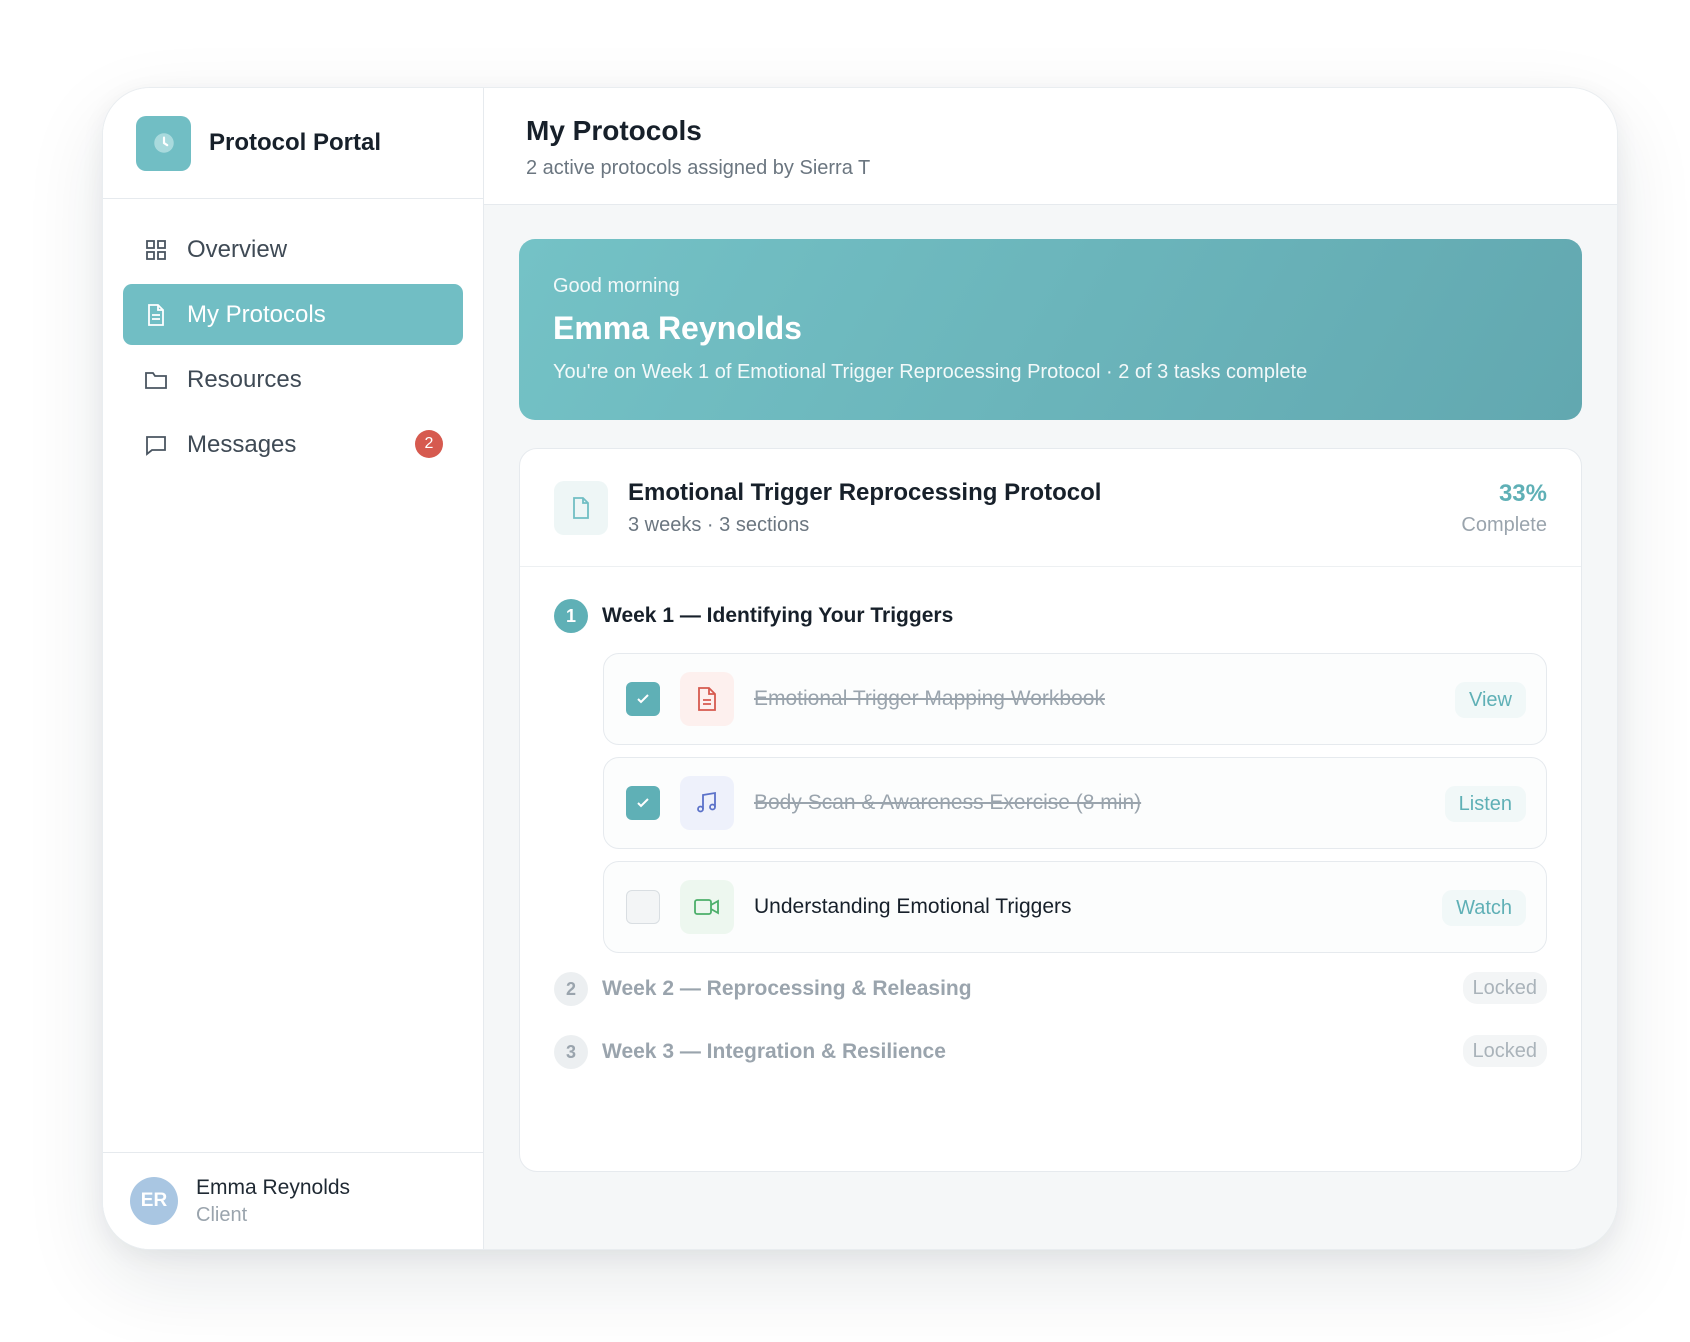 The width and height of the screenshot is (1690, 1342). Describe the element at coordinates (1485, 804) in the screenshot. I see `listen-button: Listen` at that location.